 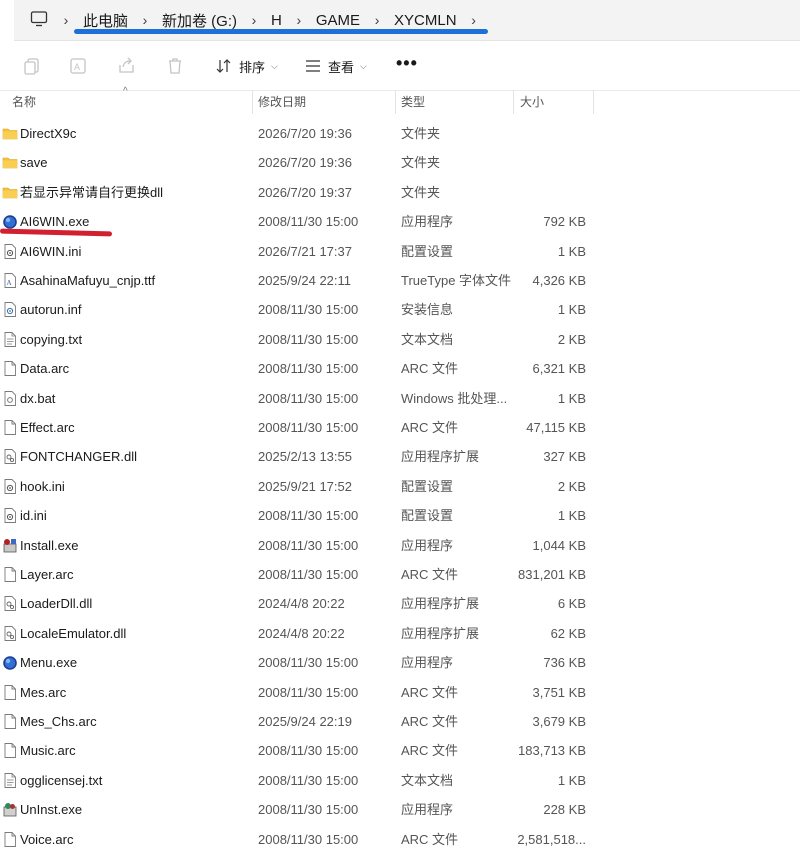 I want to click on installer-icon, so click(x=10, y=545).